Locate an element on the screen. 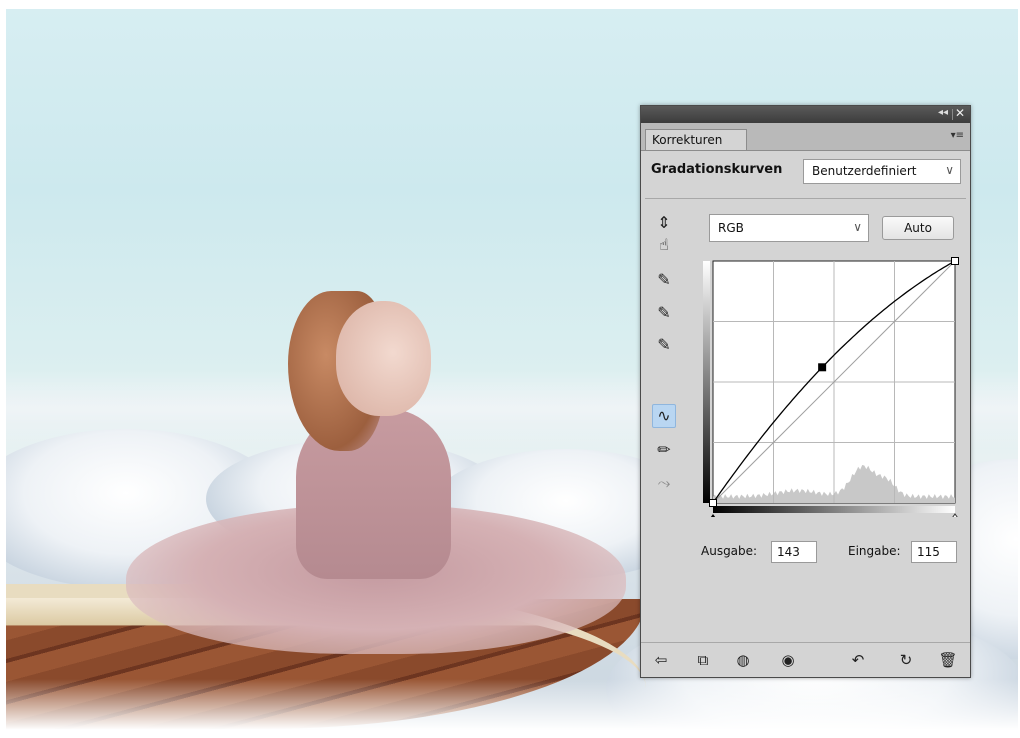 This screenshot has width=1020, height=738. smooth-curve-icon: ⤳ is located at coordinates (664, 483).